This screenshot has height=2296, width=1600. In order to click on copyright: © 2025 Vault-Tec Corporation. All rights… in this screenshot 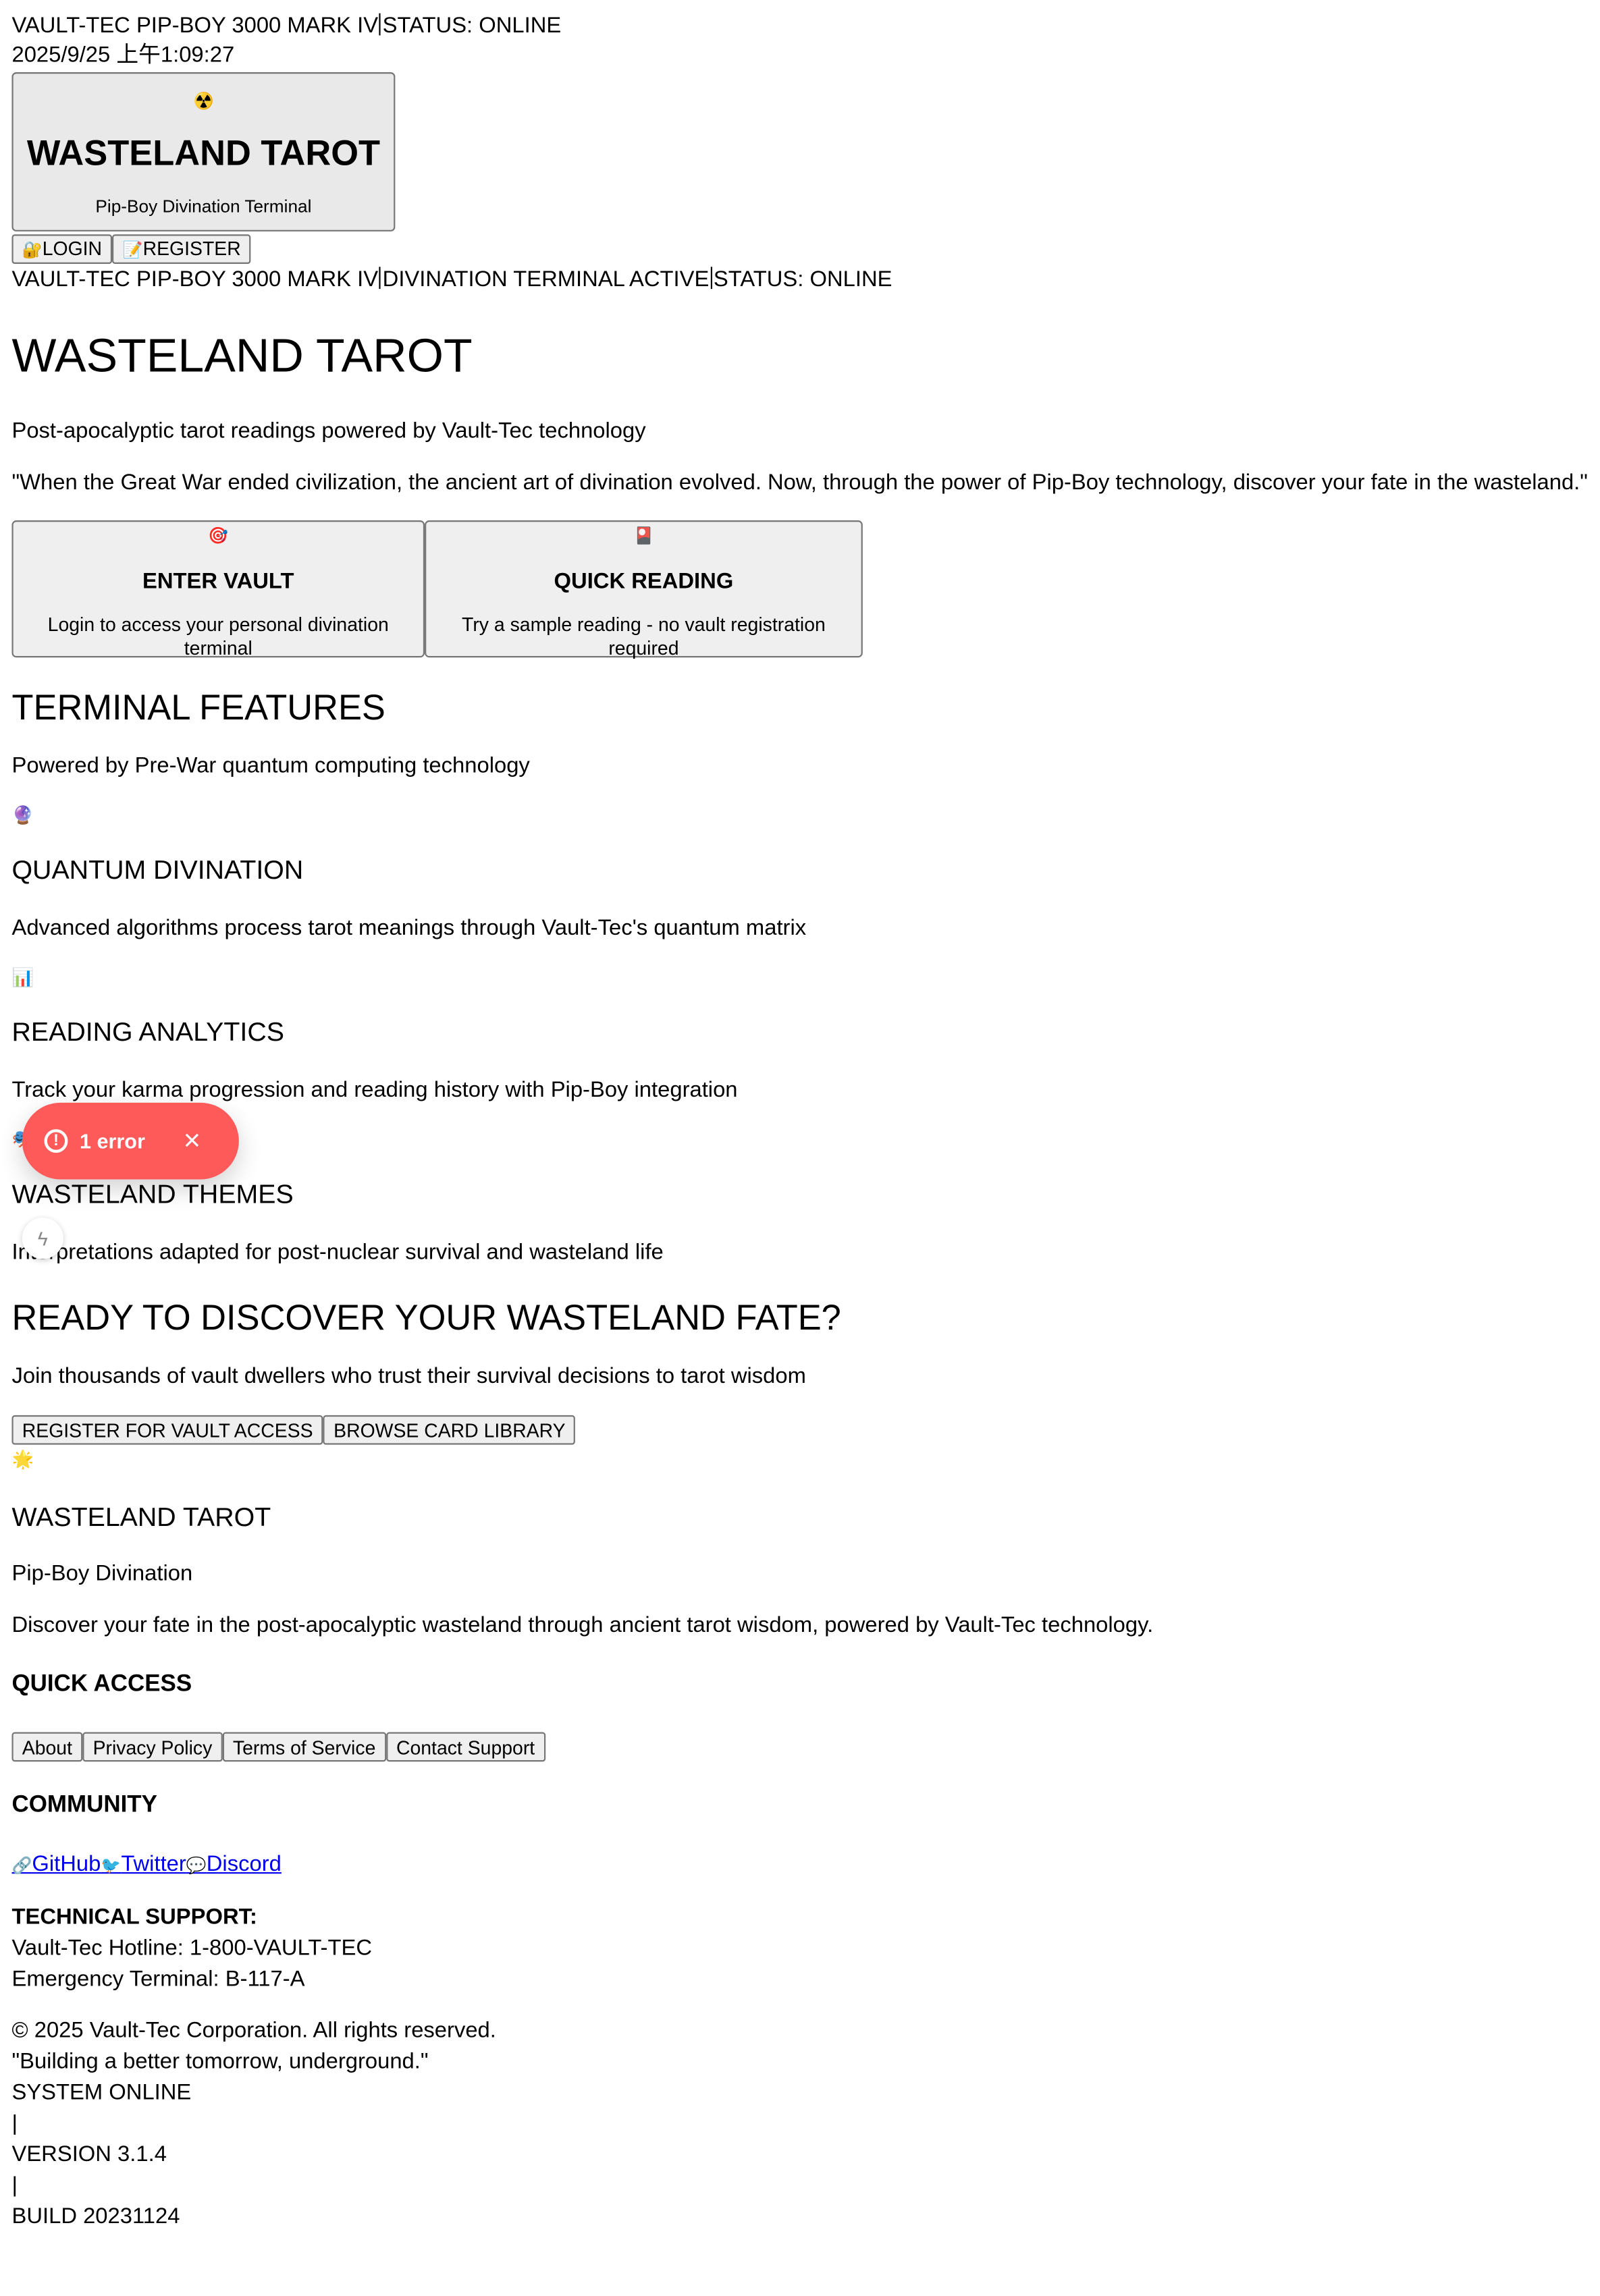, I will do `click(253, 2031)`.